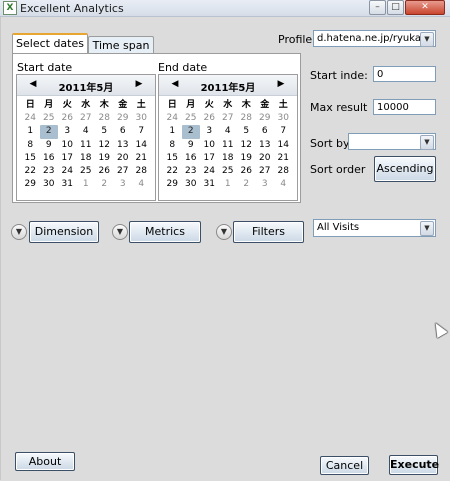  I want to click on cancel-button: Cancel, so click(344, 465).